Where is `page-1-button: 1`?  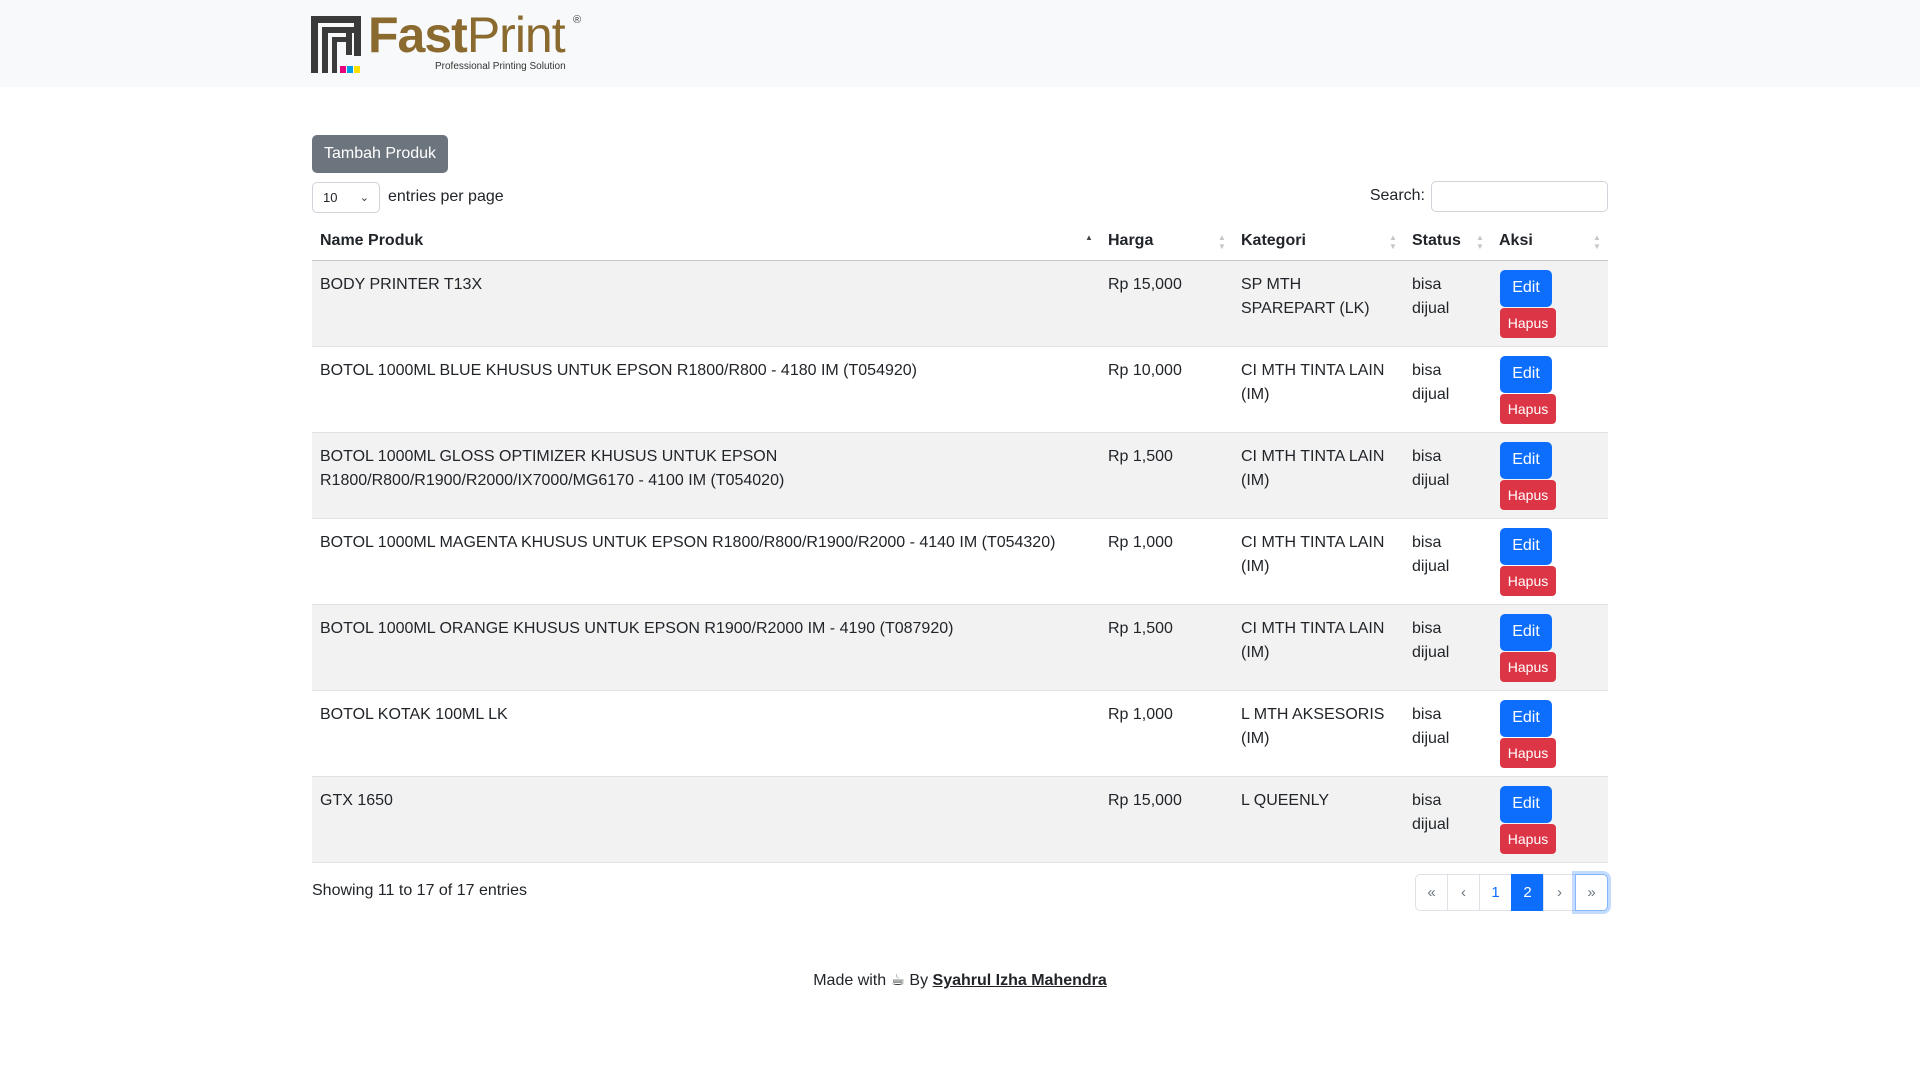
page-1-button: 1 is located at coordinates (1495, 892).